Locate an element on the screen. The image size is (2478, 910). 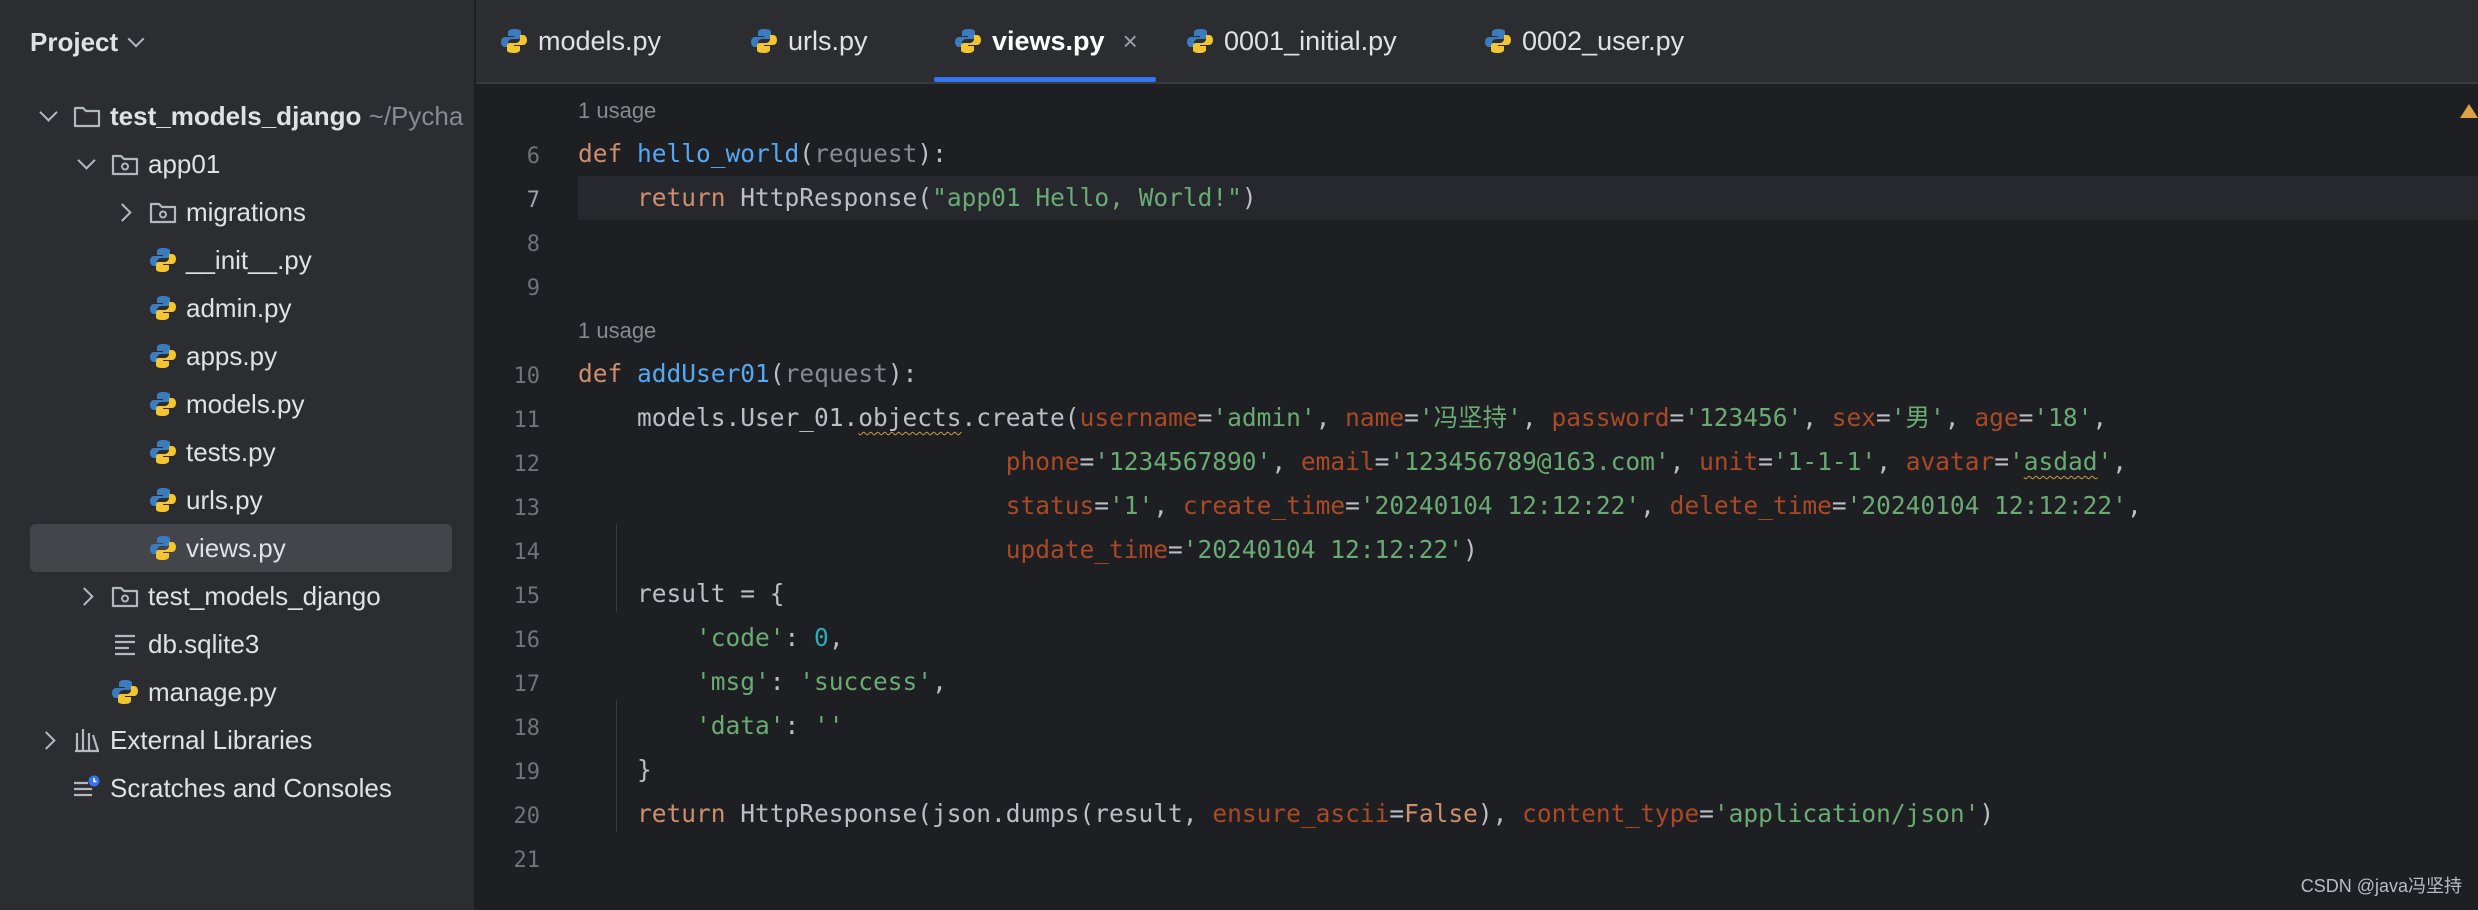
code-line-6: def hello_world(request): is located at coordinates (762, 153).